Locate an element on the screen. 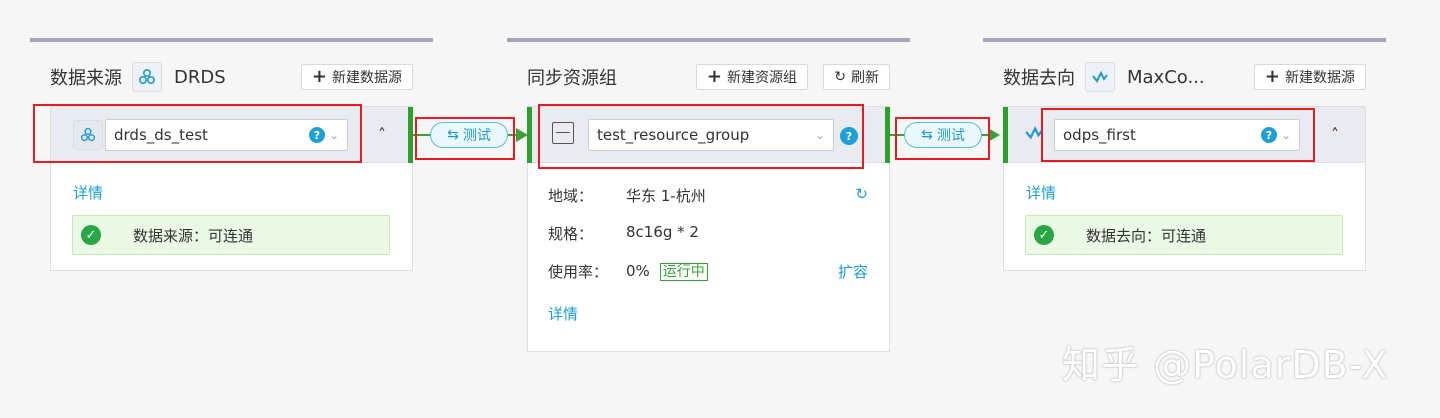 This screenshot has height=418, width=1440. usage-value-wrap: 0% 运行中 is located at coordinates (667, 271).